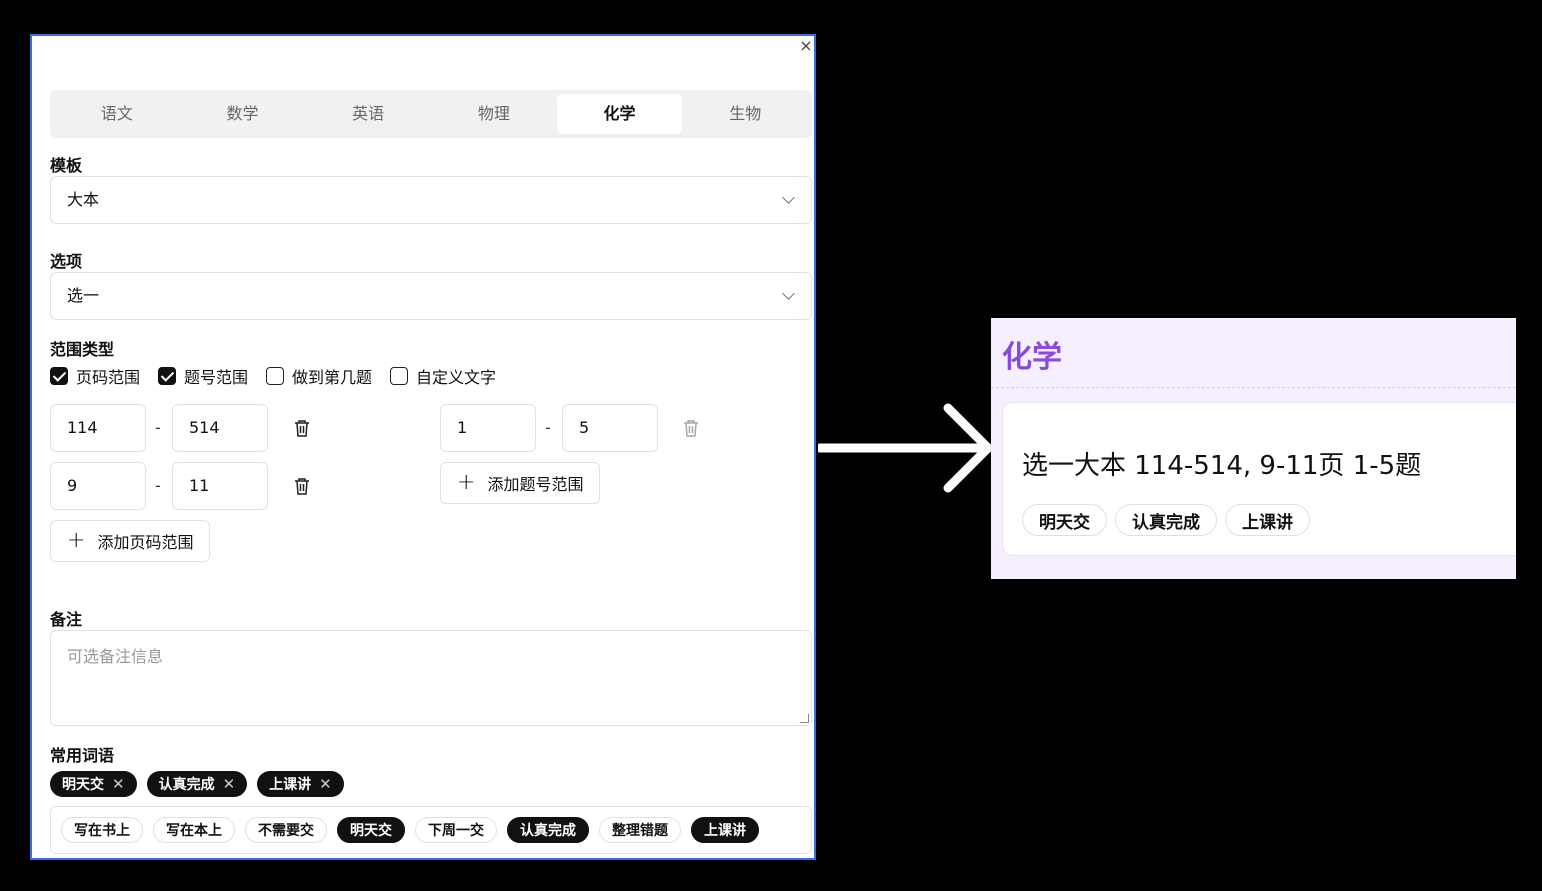  What do you see at coordinates (82, 349) in the screenshot?
I see `range-type-label: 范围类型` at bounding box center [82, 349].